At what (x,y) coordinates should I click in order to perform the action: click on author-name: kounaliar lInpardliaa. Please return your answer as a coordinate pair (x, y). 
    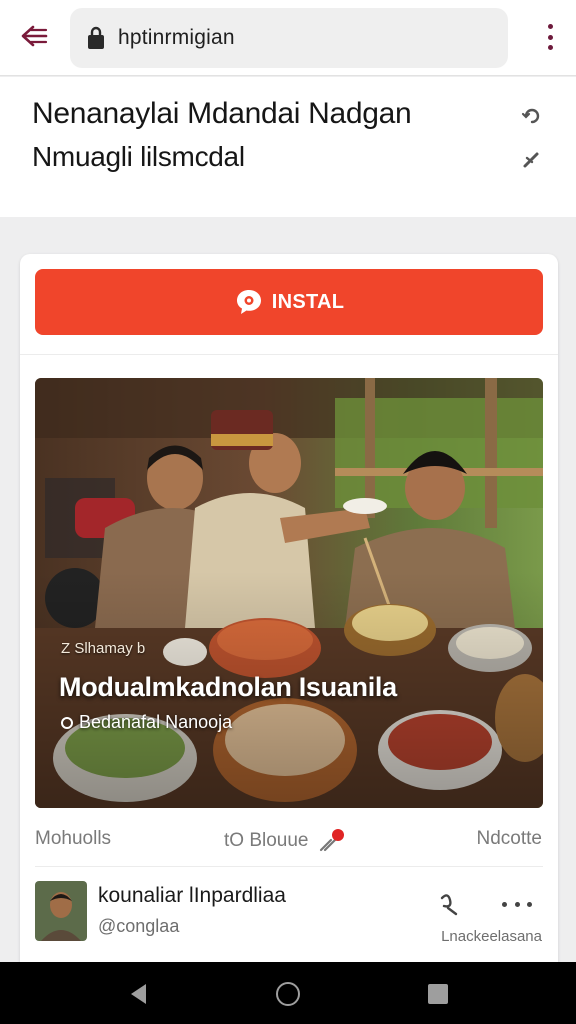
    Looking at the image, I should click on (192, 896).